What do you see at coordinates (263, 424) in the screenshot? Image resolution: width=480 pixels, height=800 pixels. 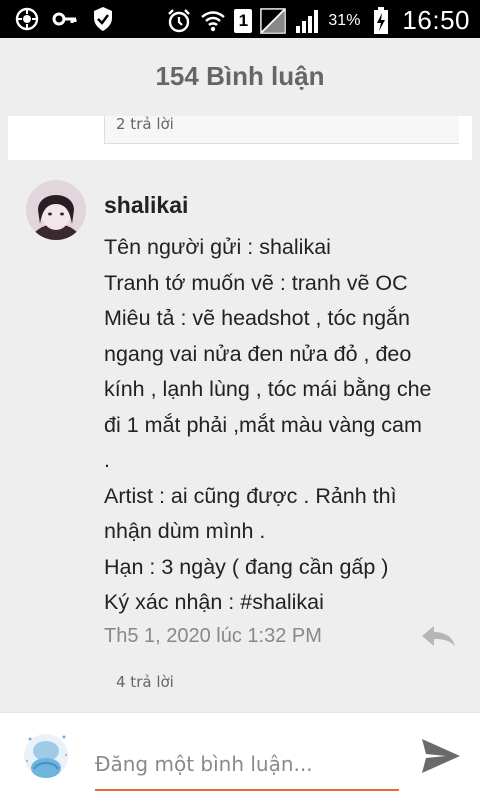 I see `comment-line: đi 1 mắt phải ,mắt màu vàng cam` at bounding box center [263, 424].